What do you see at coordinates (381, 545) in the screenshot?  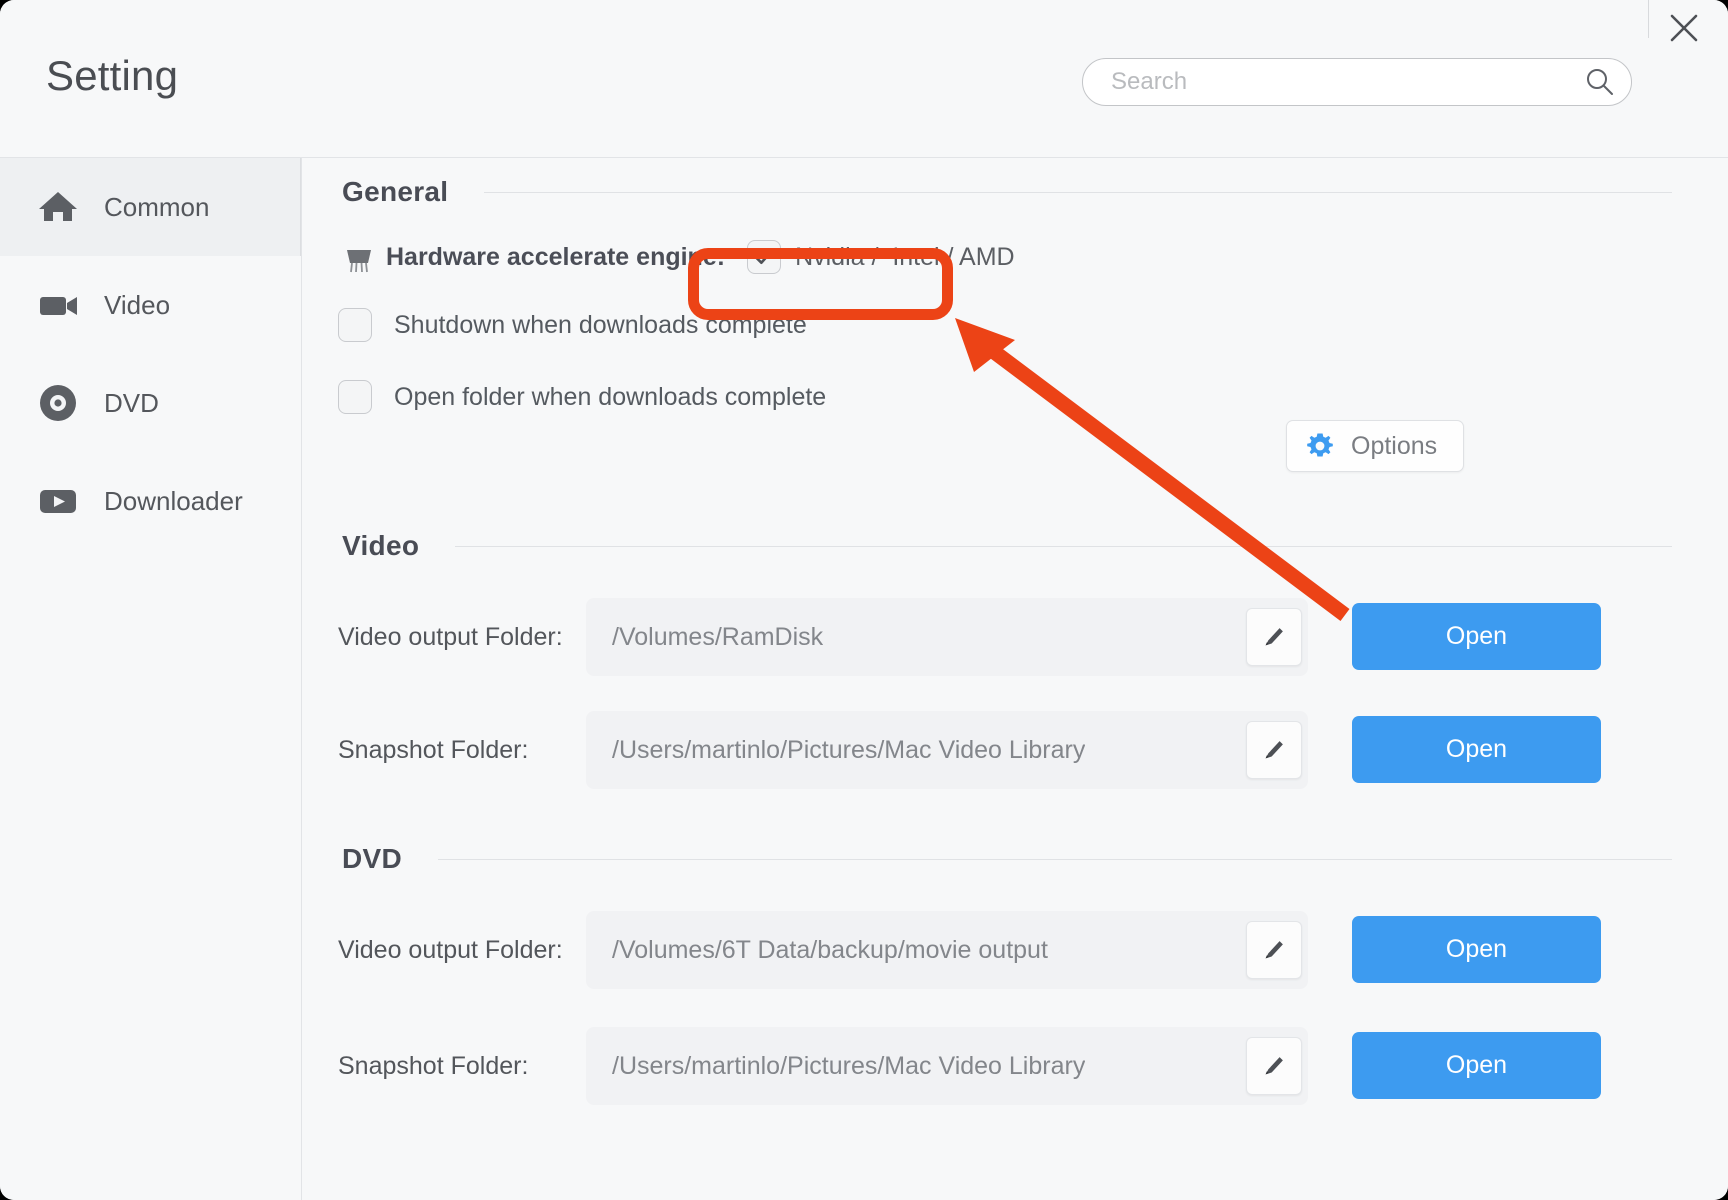 I see `section-title: Video` at bounding box center [381, 545].